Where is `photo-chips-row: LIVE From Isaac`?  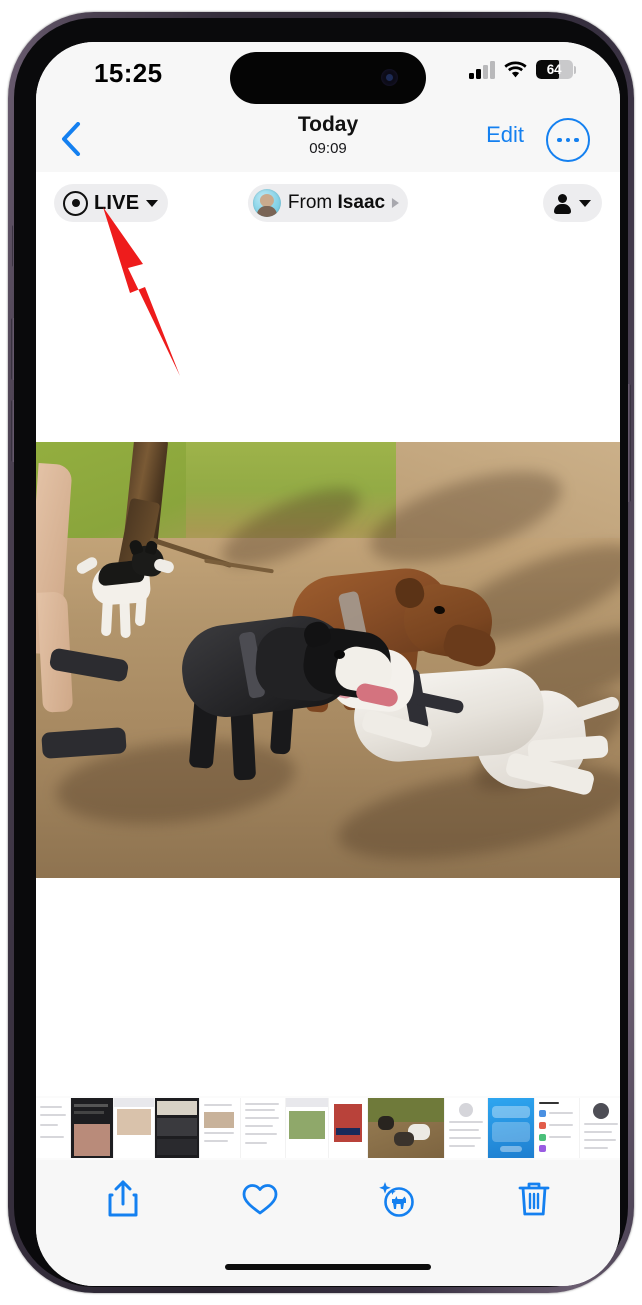
photo-chips-row: LIVE From Isaac is located at coordinates (328, 204).